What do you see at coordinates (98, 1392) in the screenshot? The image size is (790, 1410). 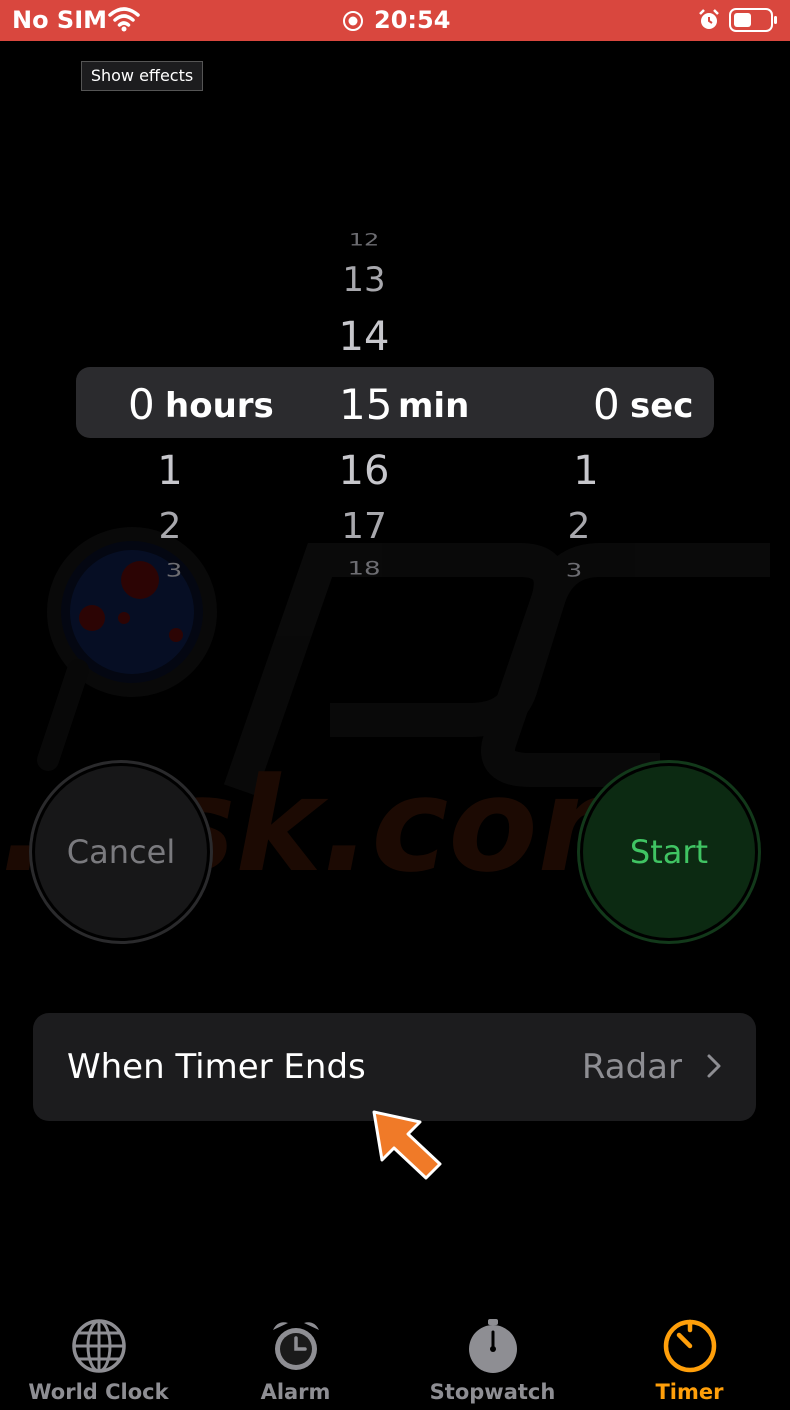 I see `tab-label: World Clock` at bounding box center [98, 1392].